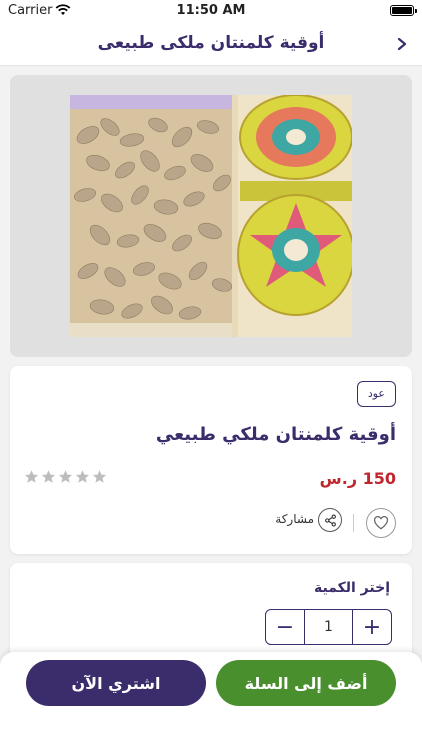 Image resolution: width=422 pixels, height=750 pixels. Describe the element at coordinates (372, 627) in the screenshot. I see `increment-button: +` at that location.